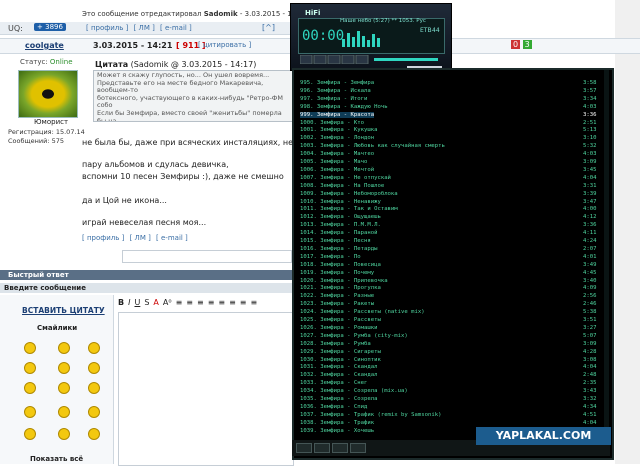 Image resolution: width=640 pixels, height=466 pixels. What do you see at coordinates (56, 459) in the screenshot?
I see `show-all-smileys: Показать всё` at bounding box center [56, 459].